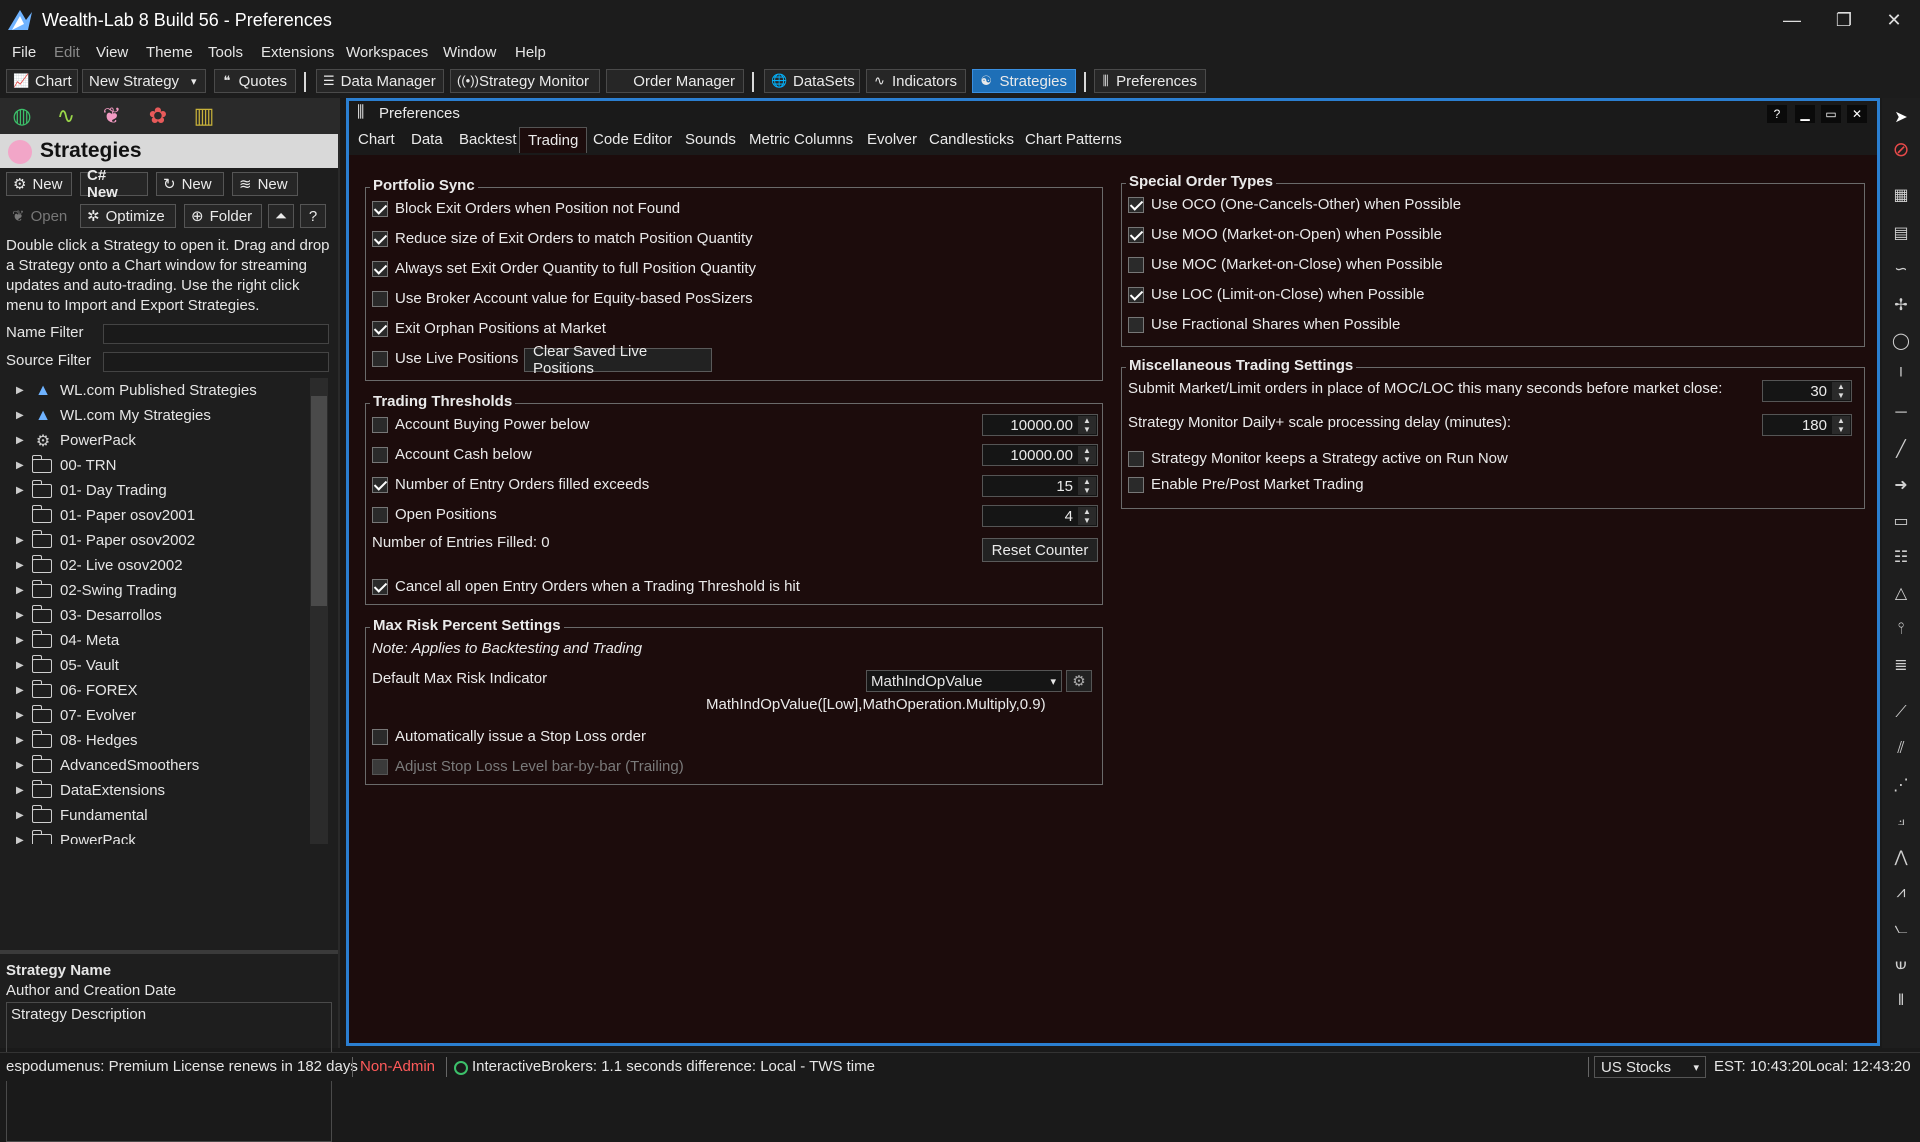 The height and width of the screenshot is (1142, 1920). What do you see at coordinates (1901, 377) in the screenshot?
I see `vertical-line-icon: ╵` at bounding box center [1901, 377].